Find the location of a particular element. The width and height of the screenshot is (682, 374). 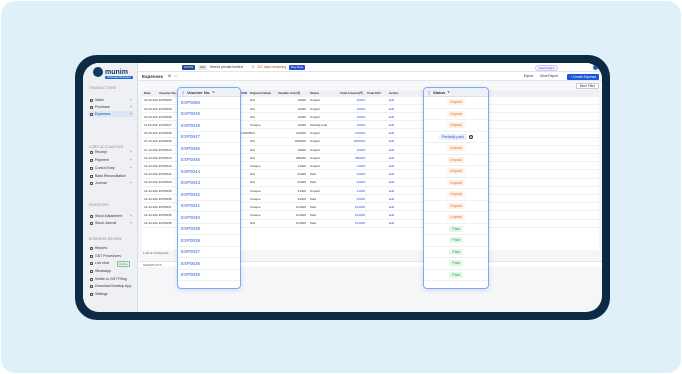

sidebar-item-gst-procedures: GST Procedures is located at coordinates (111, 256).